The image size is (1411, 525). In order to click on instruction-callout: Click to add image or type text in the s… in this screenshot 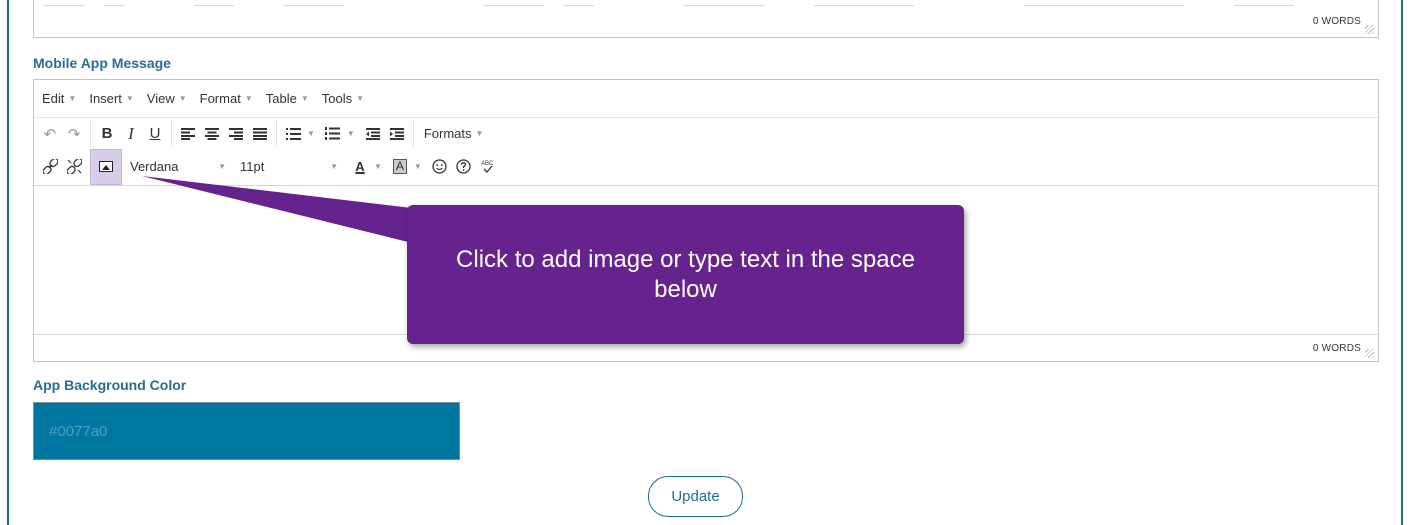, I will do `click(685, 274)`.